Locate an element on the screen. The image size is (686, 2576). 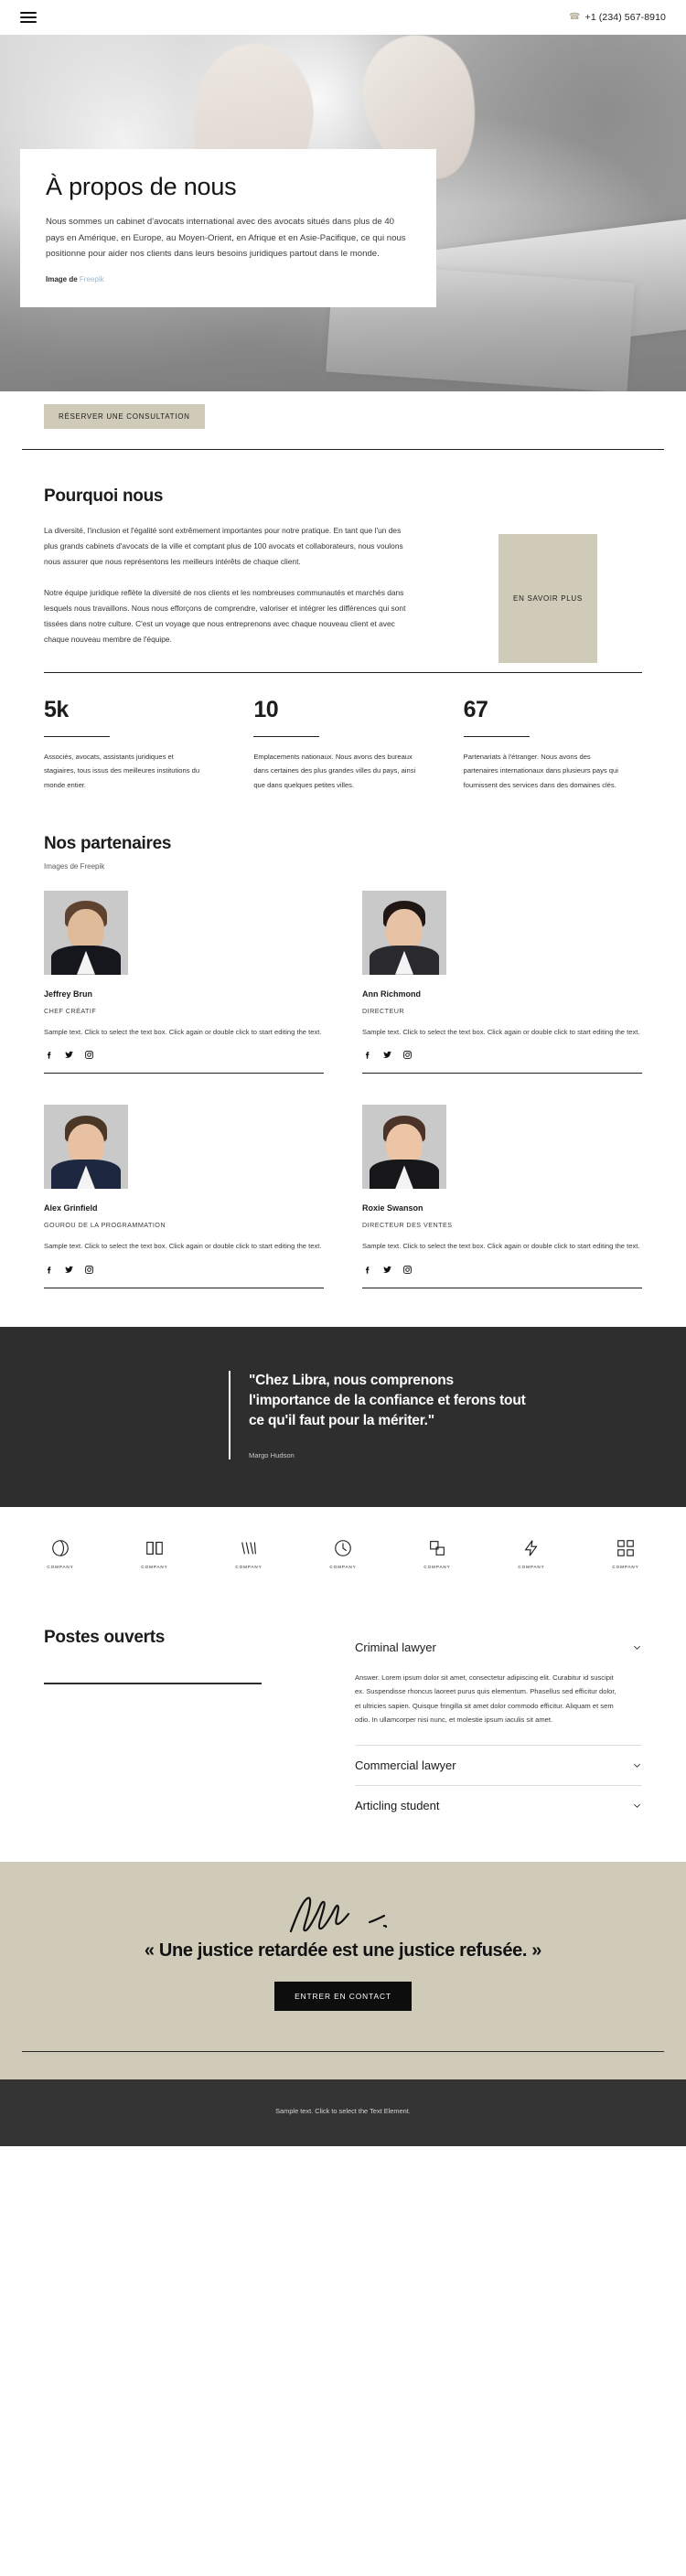
accordion-header: Articling student is located at coordinates (499, 1805).